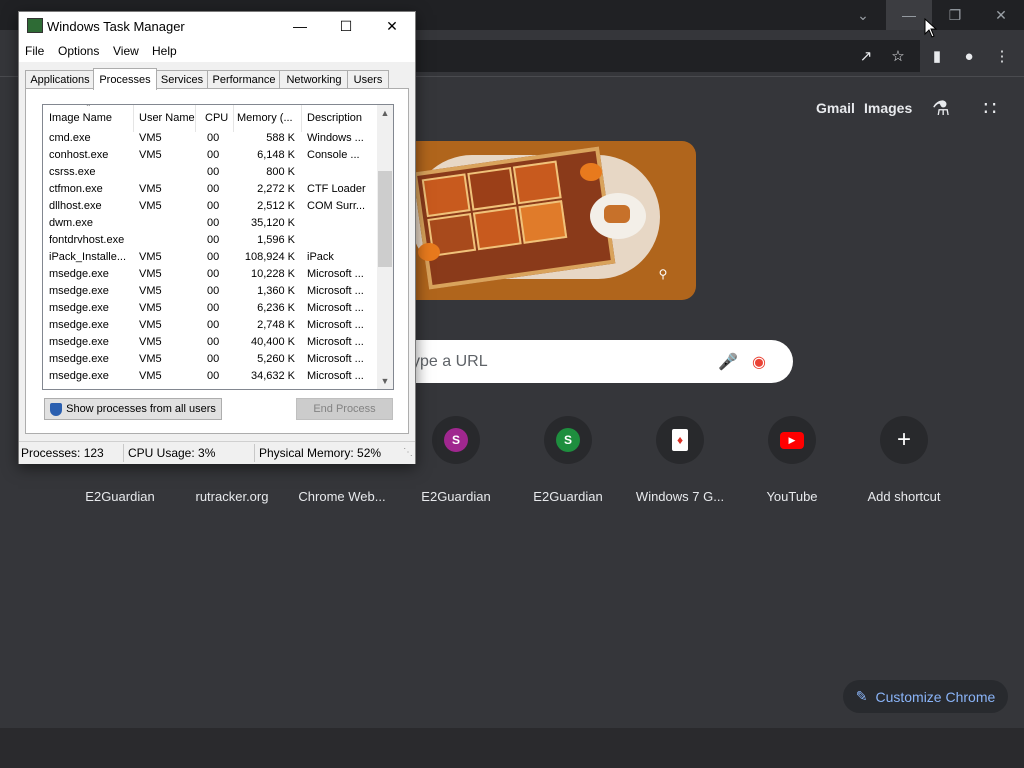 Image resolution: width=1024 pixels, height=768 pixels. Describe the element at coordinates (126, 51) in the screenshot. I see `menu-view: View` at that location.